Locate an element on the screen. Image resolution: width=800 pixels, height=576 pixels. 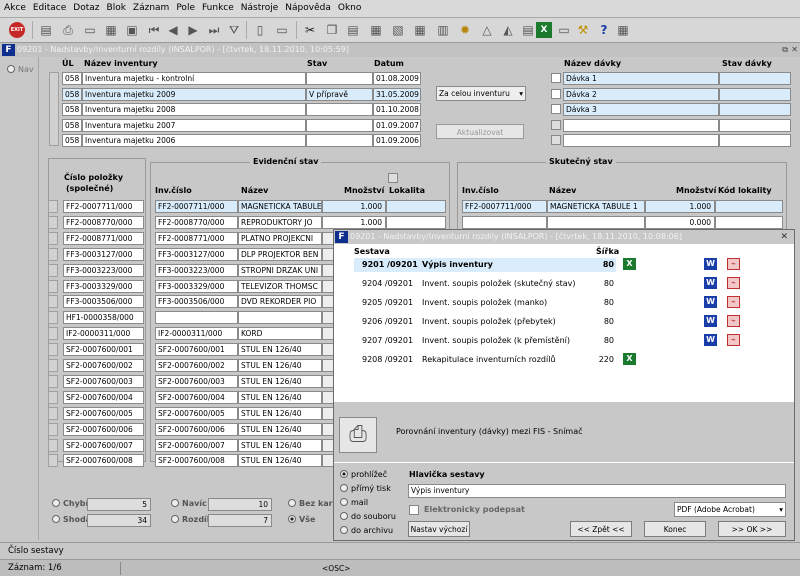
item-row: SF2-0007600/006 is located at coordinates (103, 429).